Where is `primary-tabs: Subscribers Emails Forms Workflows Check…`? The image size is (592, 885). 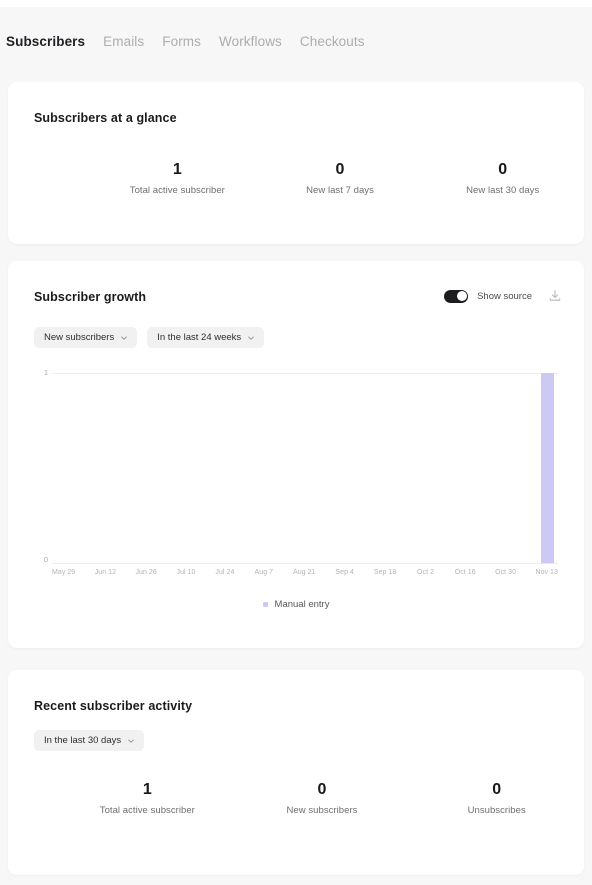 primary-tabs: Subscribers Emails Forms Workflows Check… is located at coordinates (185, 42).